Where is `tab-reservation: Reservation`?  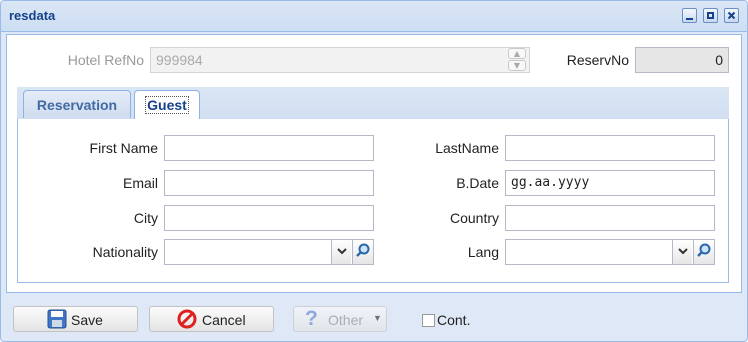 tab-reservation: Reservation is located at coordinates (77, 104).